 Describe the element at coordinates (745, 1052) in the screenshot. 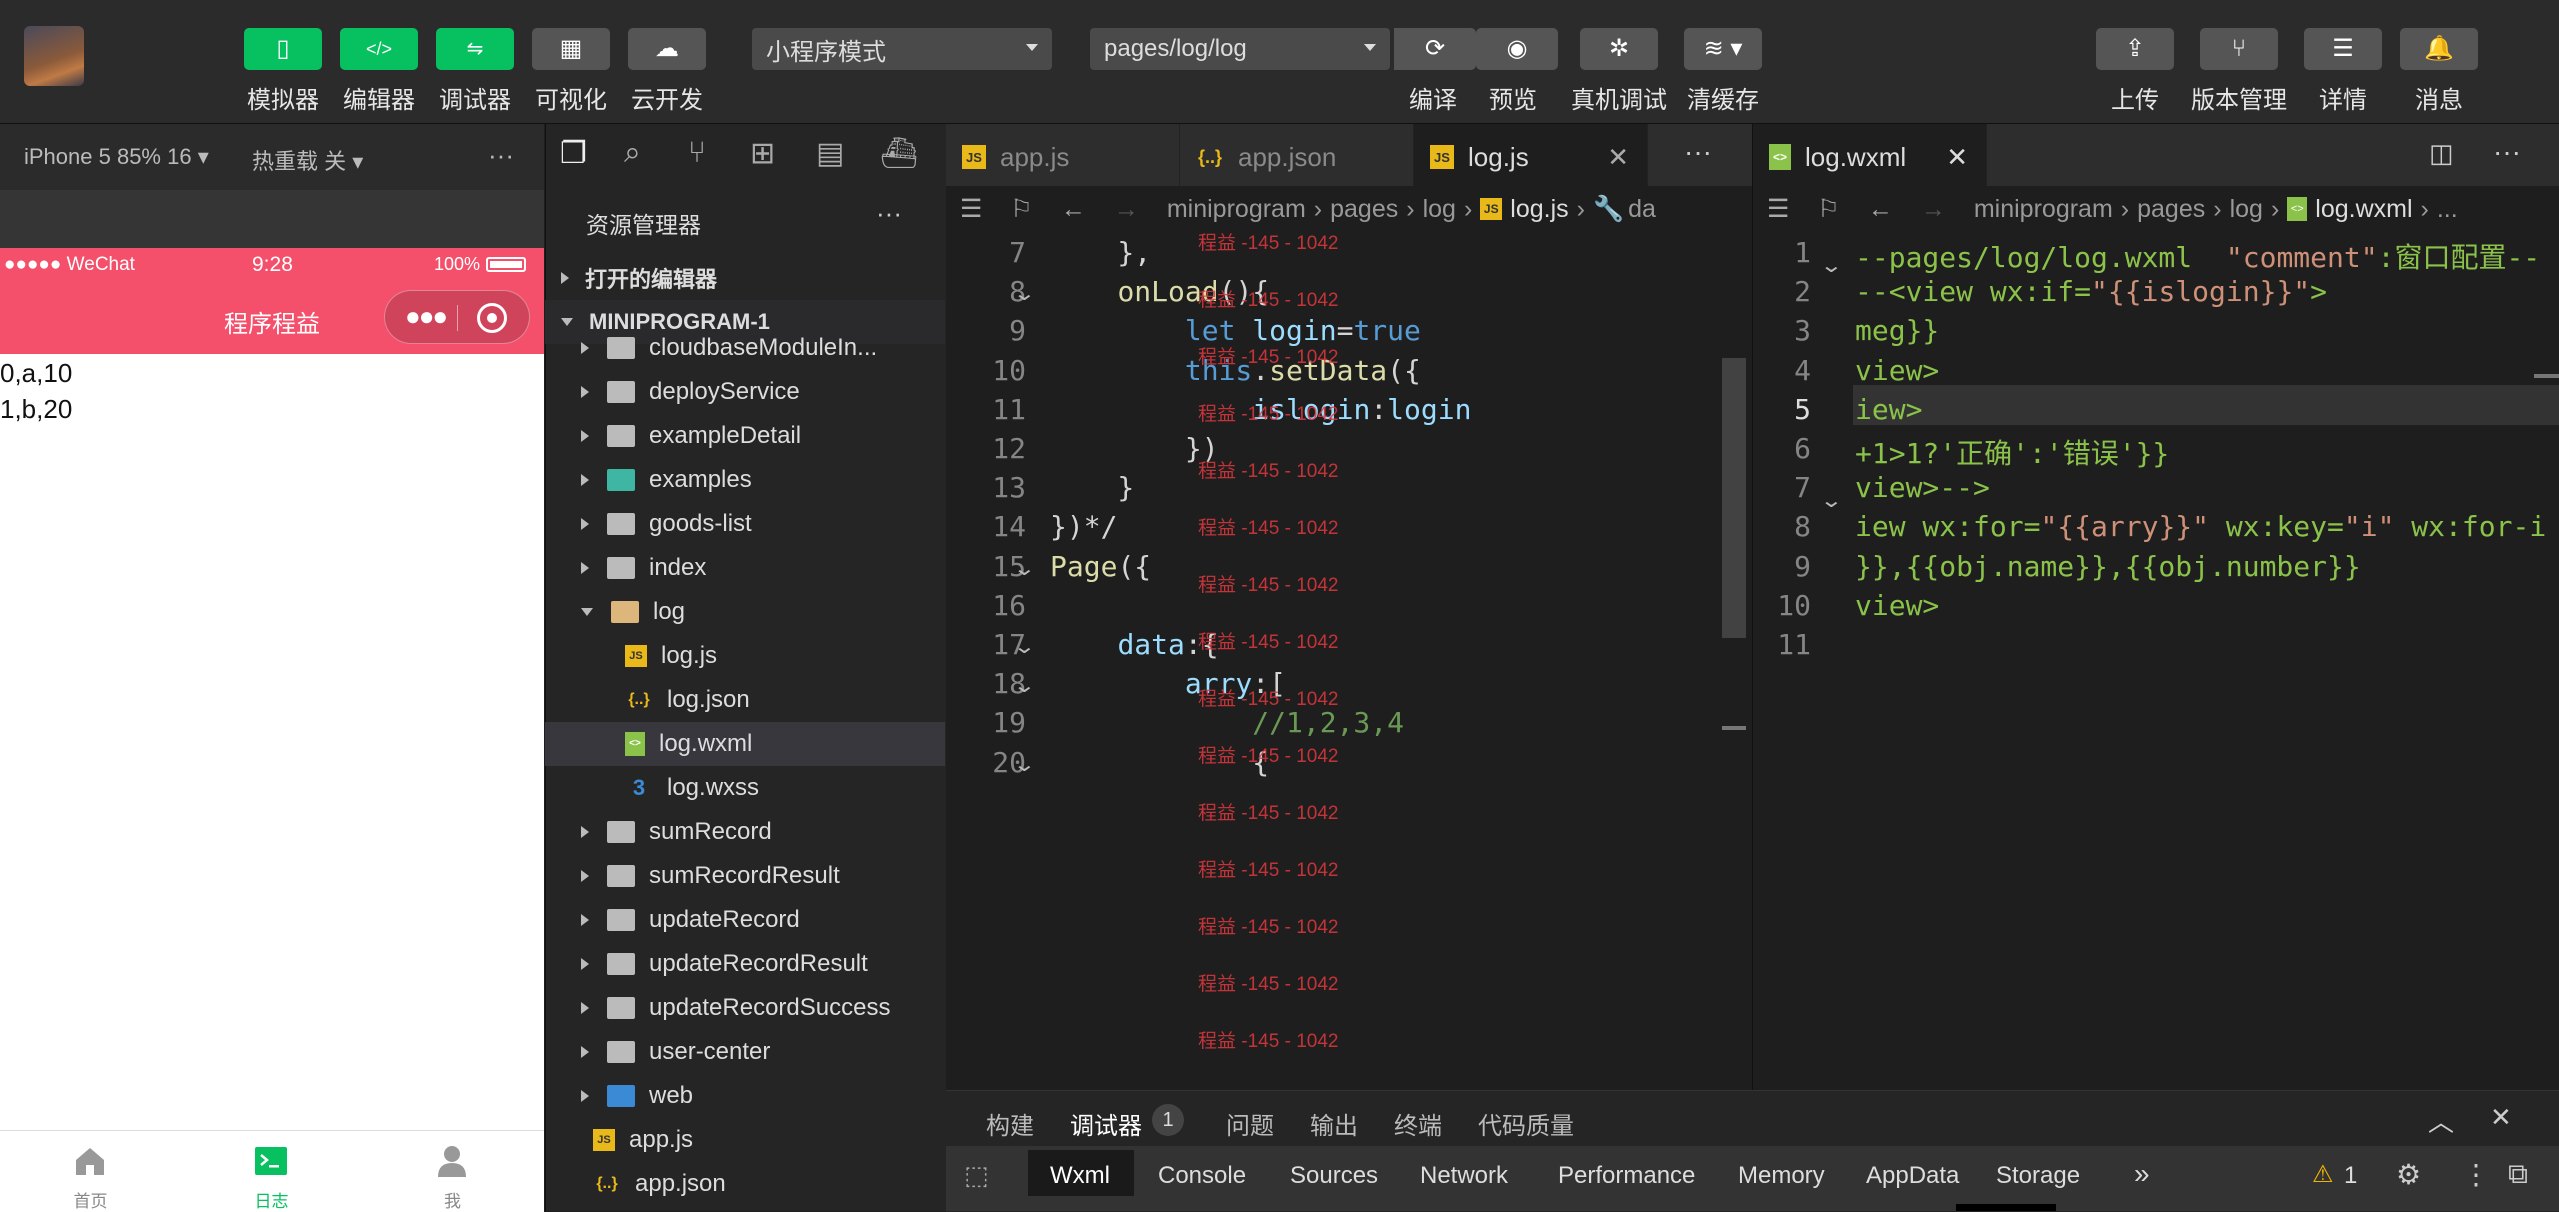

I see `list-item: user-center` at that location.